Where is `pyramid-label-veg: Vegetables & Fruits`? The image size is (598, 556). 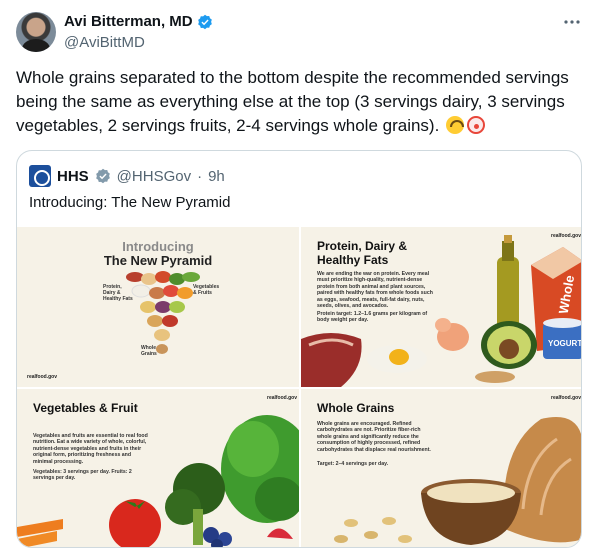
pyramid-label-veg: Vegetables & Fruits is located at coordinates (206, 290).